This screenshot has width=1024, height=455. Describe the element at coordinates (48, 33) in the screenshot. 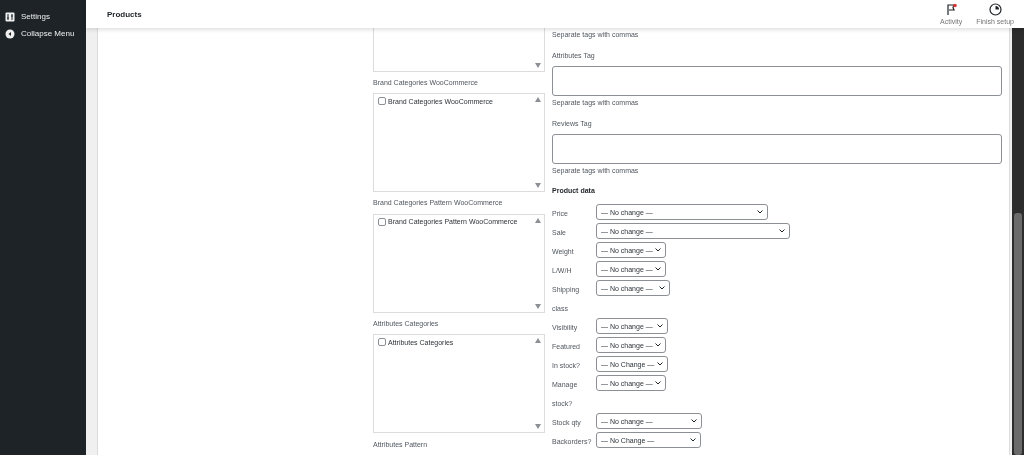

I see `sidebar-item: Collapse Menu` at that location.